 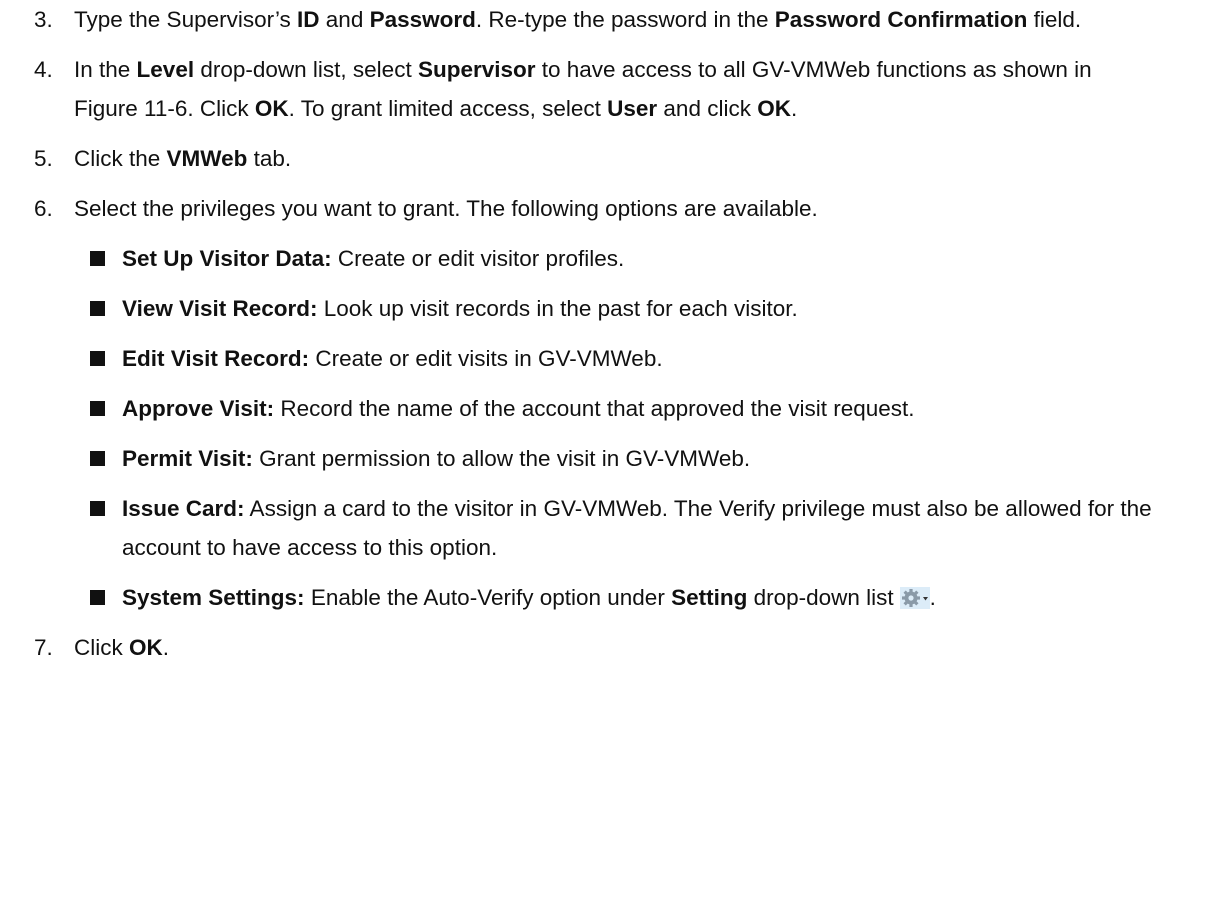 I want to click on bold-term: Level, so click(x=165, y=69).